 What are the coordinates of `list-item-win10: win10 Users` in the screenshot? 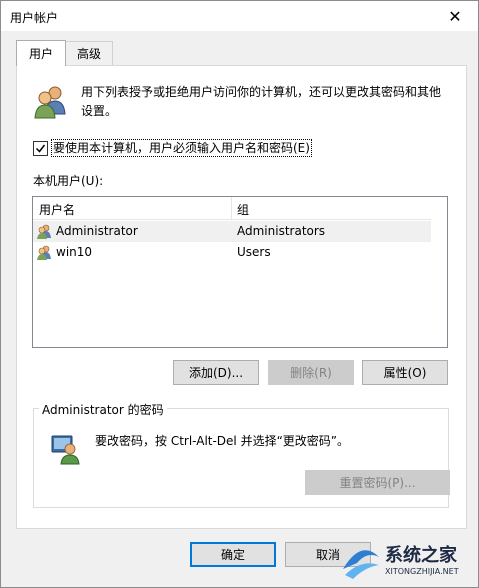 It's located at (232, 252).